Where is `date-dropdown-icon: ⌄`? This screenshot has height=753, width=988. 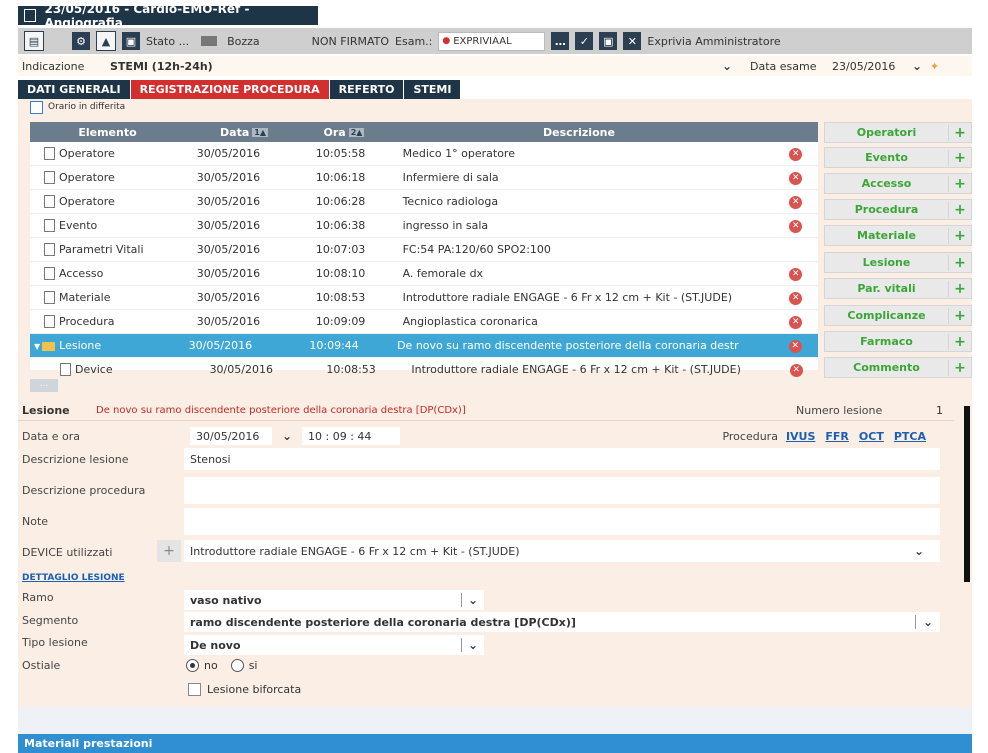 date-dropdown-icon: ⌄ is located at coordinates (287, 436).